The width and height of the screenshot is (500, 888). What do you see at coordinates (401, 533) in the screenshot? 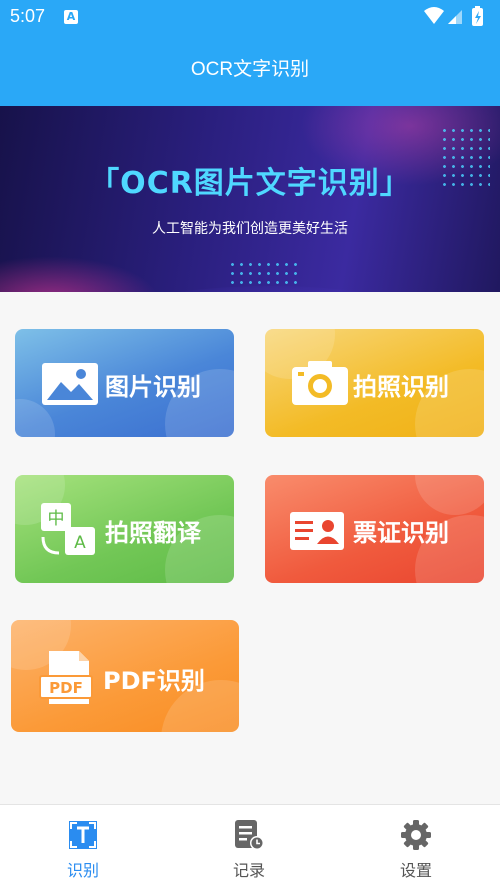
I see `card-label: 票证识别` at bounding box center [401, 533].